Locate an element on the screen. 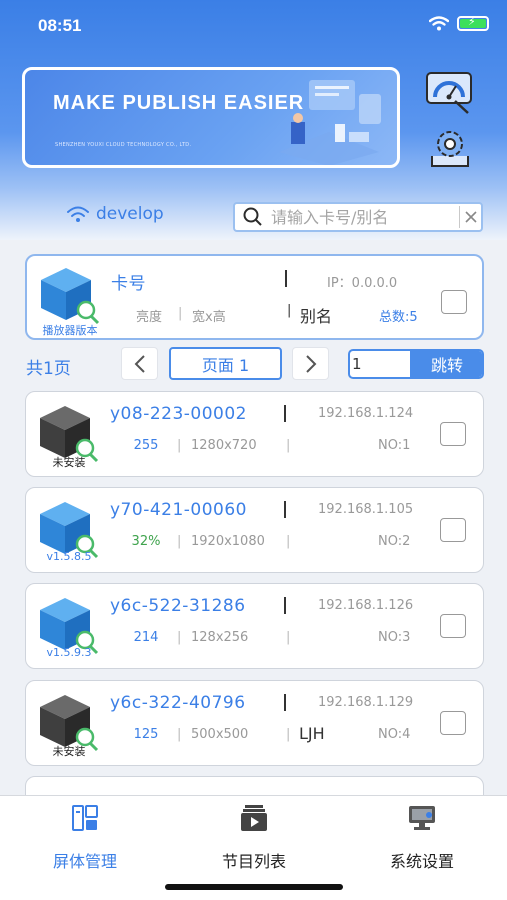 This screenshot has height=900, width=507. device-brightness: 125 is located at coordinates (146, 734).